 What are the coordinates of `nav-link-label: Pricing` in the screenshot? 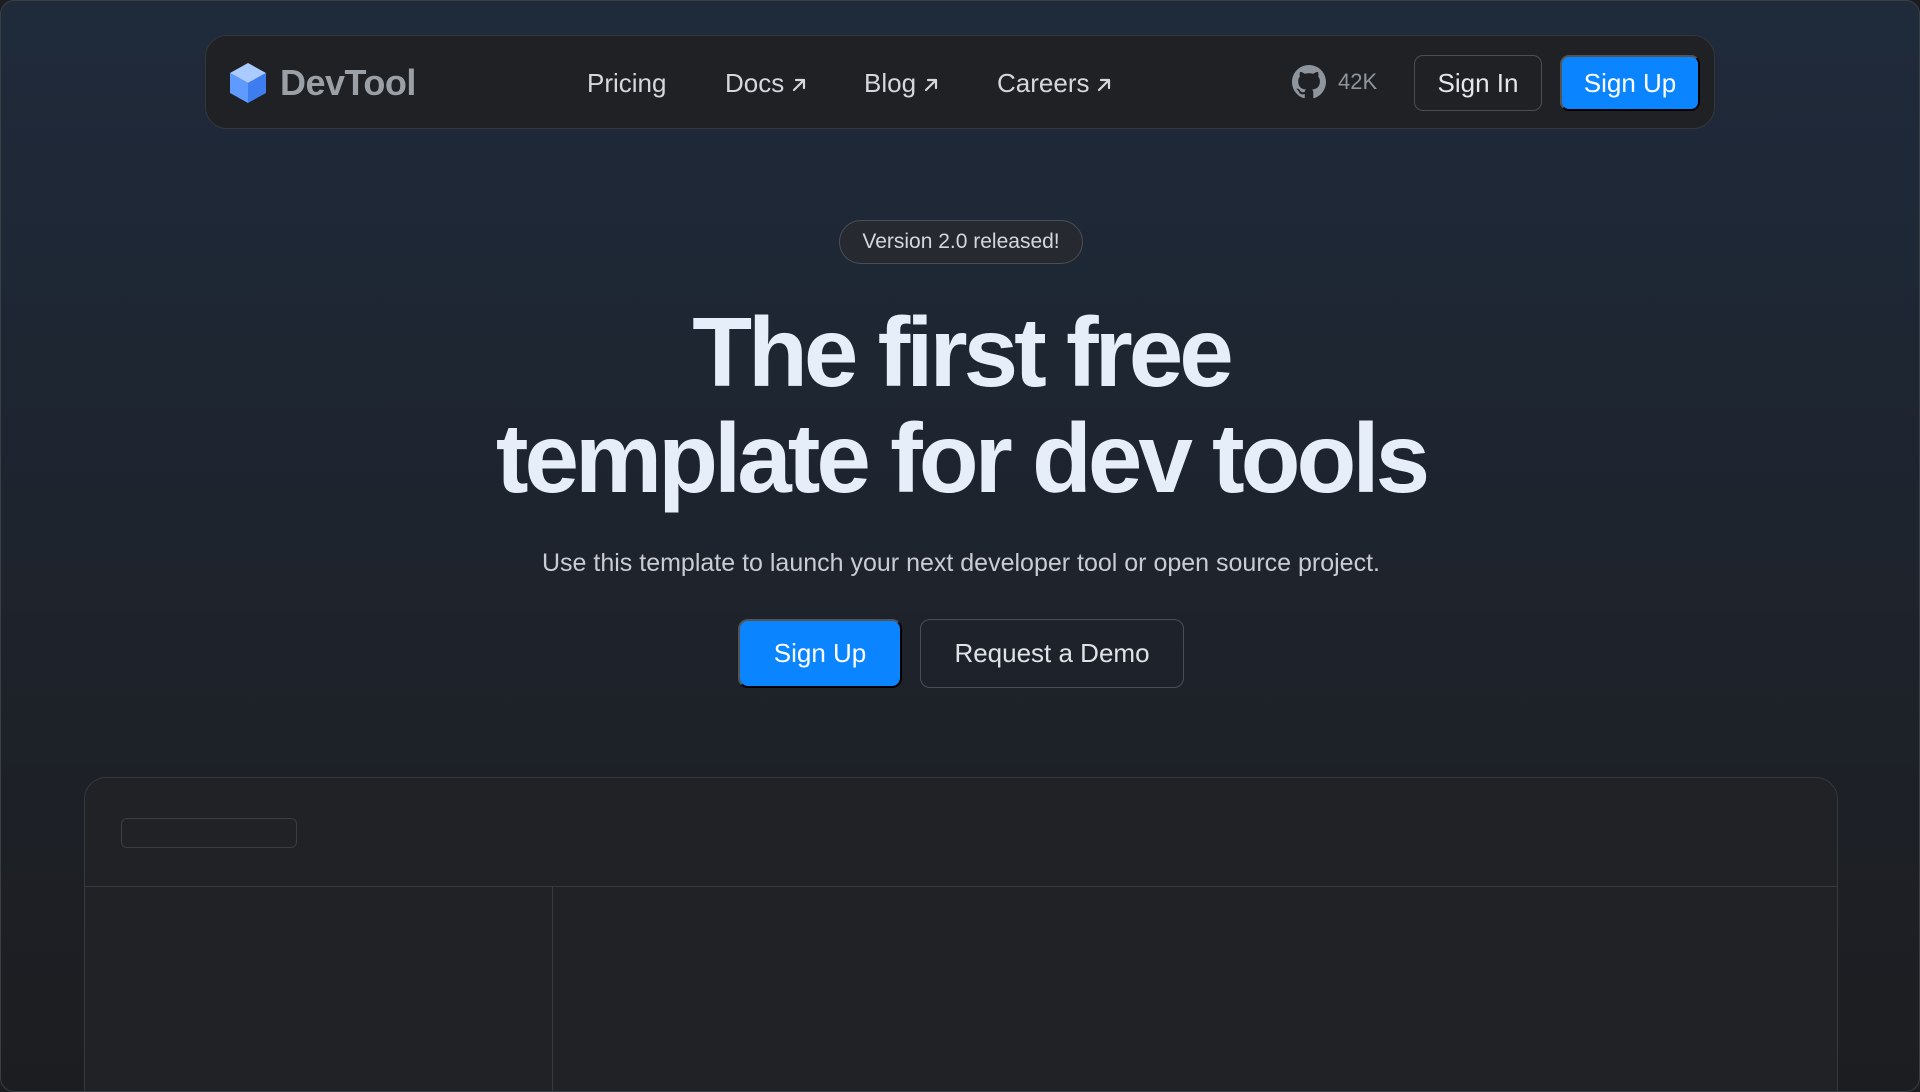 It's located at (627, 83).